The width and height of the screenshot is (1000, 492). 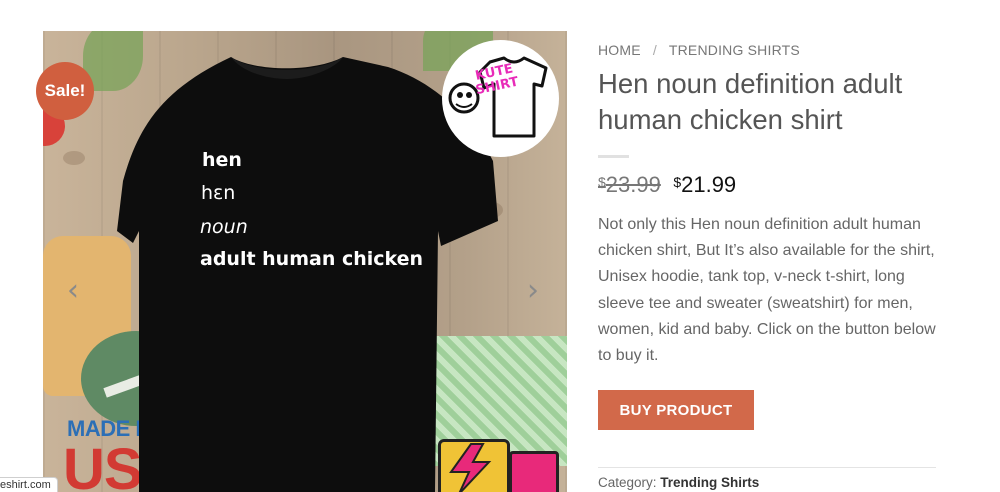 What do you see at coordinates (709, 184) in the screenshot?
I see `sale-price-value: 21.99` at bounding box center [709, 184].